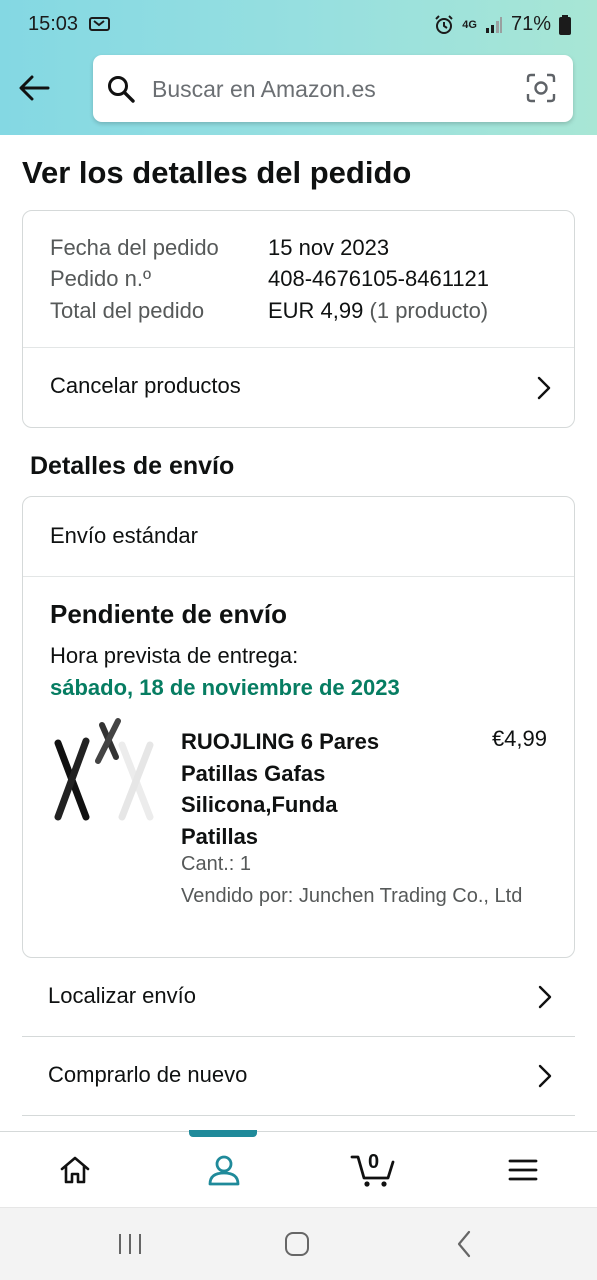 This screenshot has width=597, height=1280. I want to click on camera-scan-icon, so click(541, 88).